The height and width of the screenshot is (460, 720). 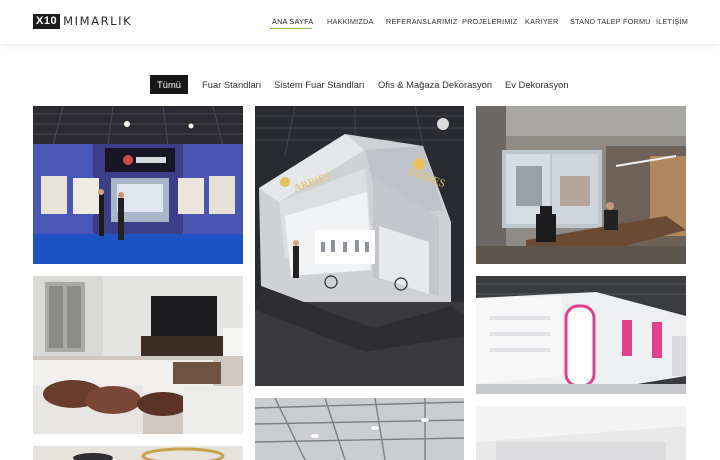 What do you see at coordinates (231, 84) in the screenshot?
I see `filter-fuar-standlari: Fuar Standları` at bounding box center [231, 84].